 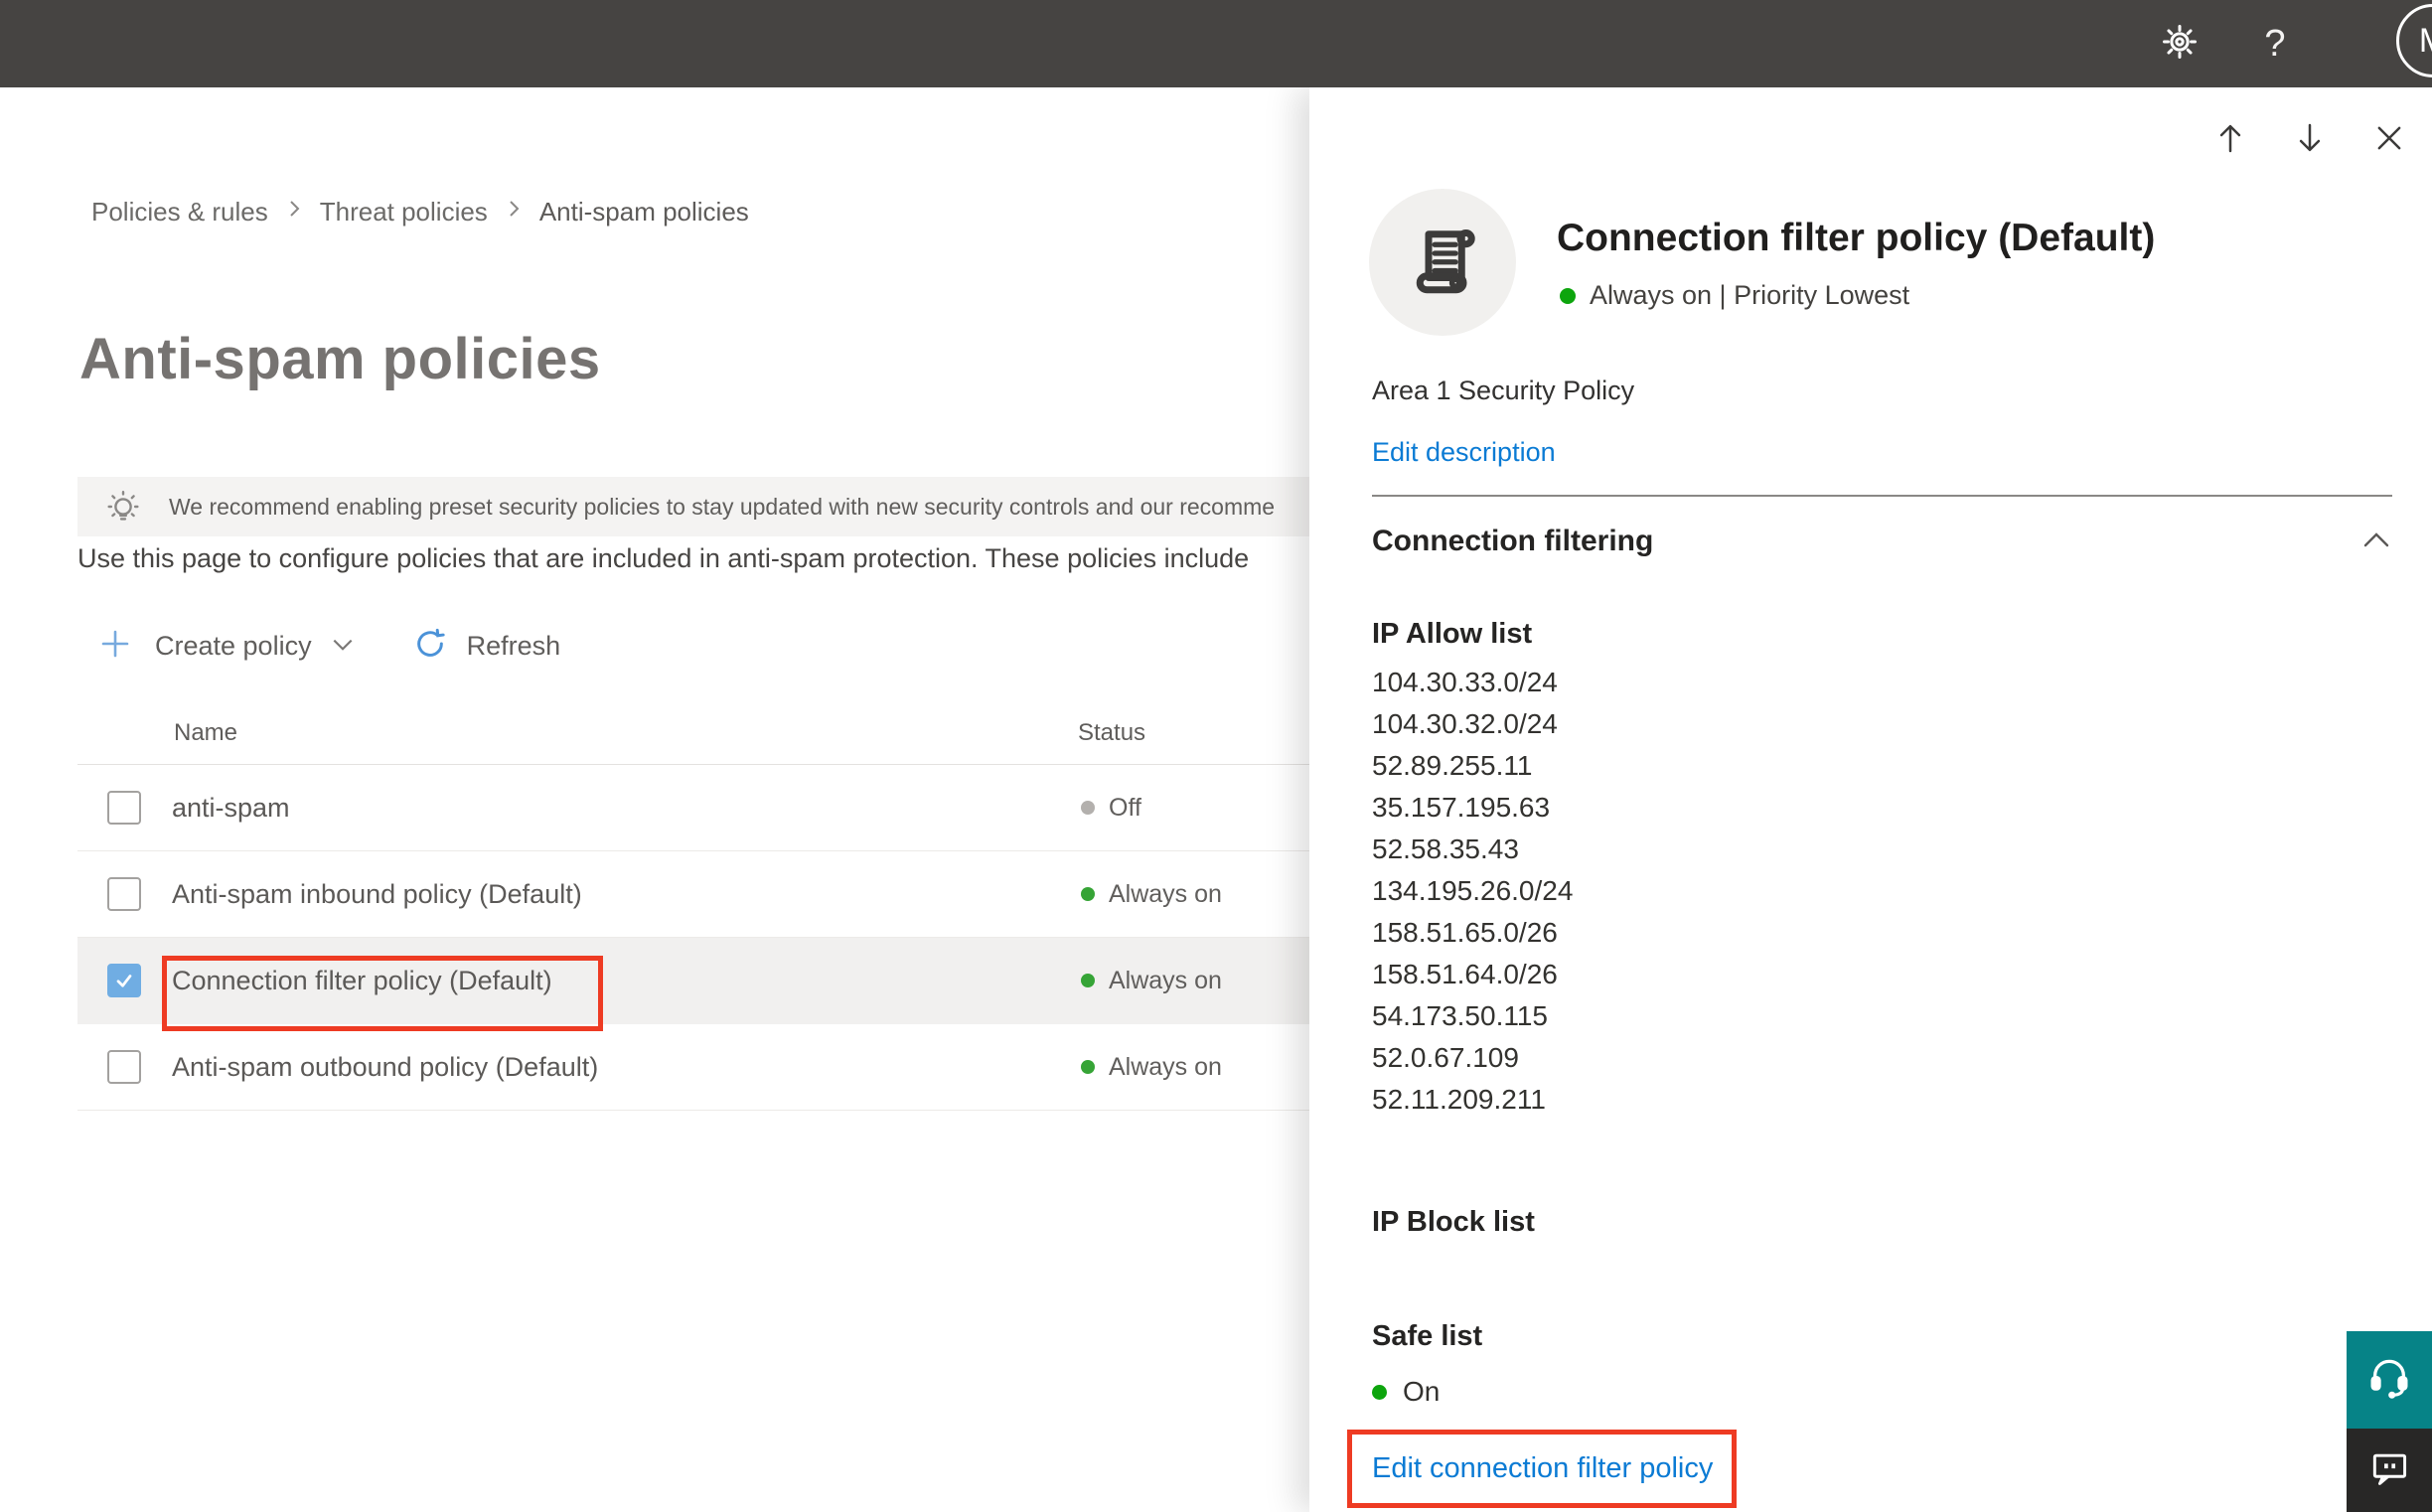 I want to click on scroll-policy-icon, so click(x=1442, y=263).